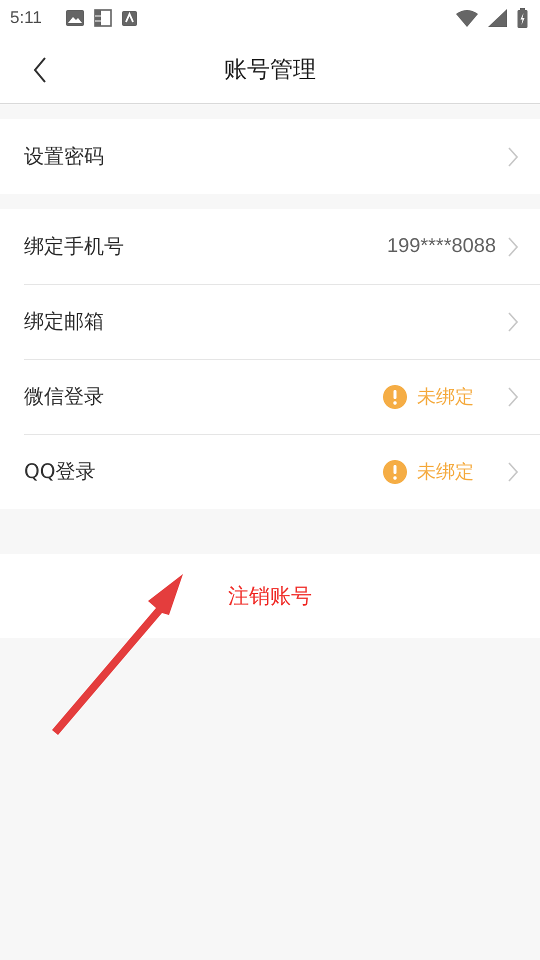 This screenshot has width=540, height=960. What do you see at coordinates (522, 18) in the screenshot?
I see `battery-icon` at bounding box center [522, 18].